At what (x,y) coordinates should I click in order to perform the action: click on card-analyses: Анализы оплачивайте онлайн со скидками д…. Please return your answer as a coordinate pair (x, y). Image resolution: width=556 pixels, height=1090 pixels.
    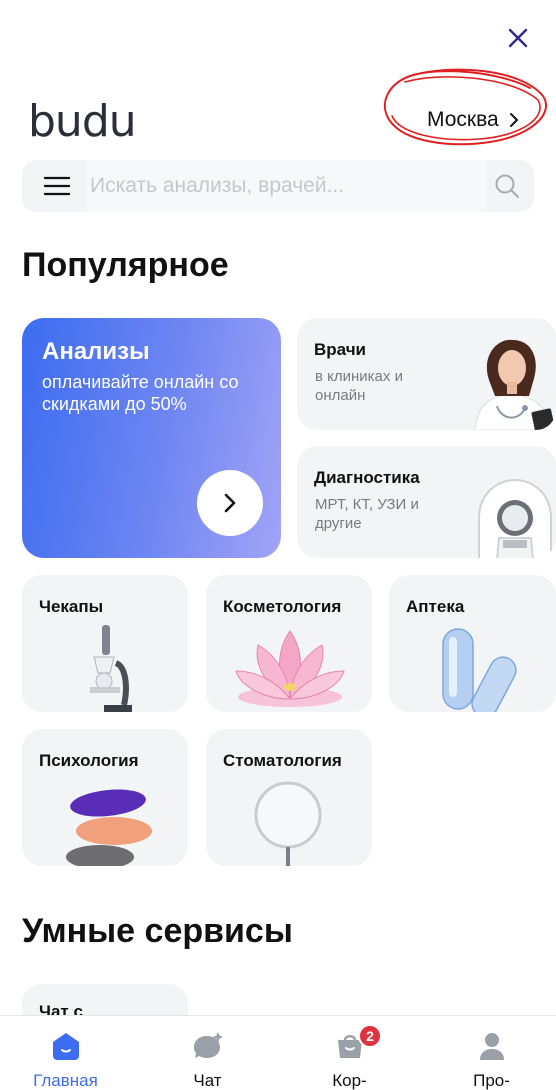
    Looking at the image, I should click on (151, 438).